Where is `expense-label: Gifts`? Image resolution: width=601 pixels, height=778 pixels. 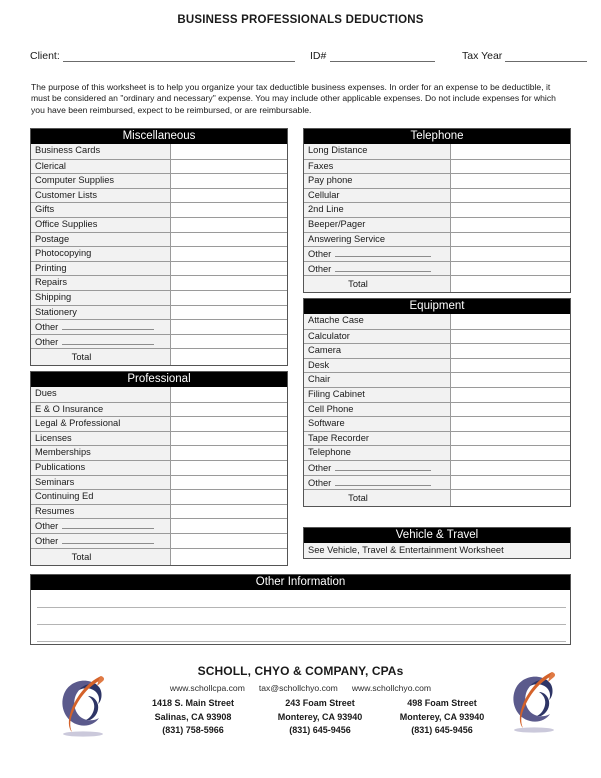 expense-label: Gifts is located at coordinates (101, 210).